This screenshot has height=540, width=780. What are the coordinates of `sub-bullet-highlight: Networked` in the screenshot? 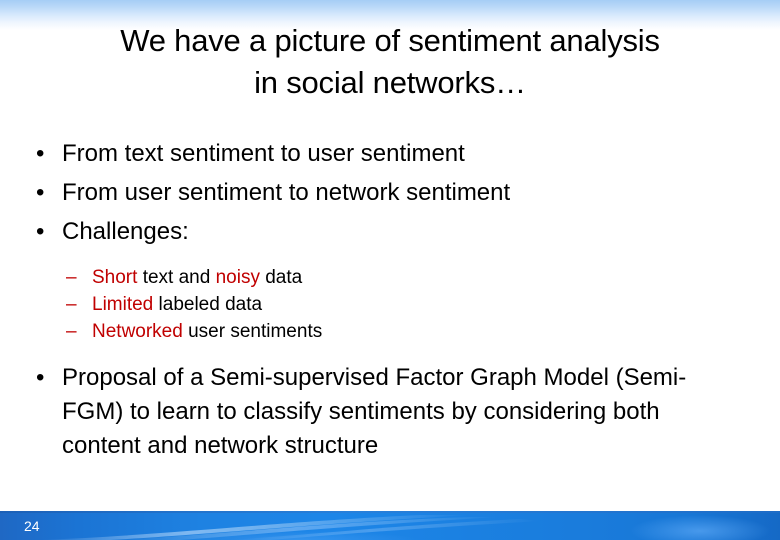 It's located at (137, 331).